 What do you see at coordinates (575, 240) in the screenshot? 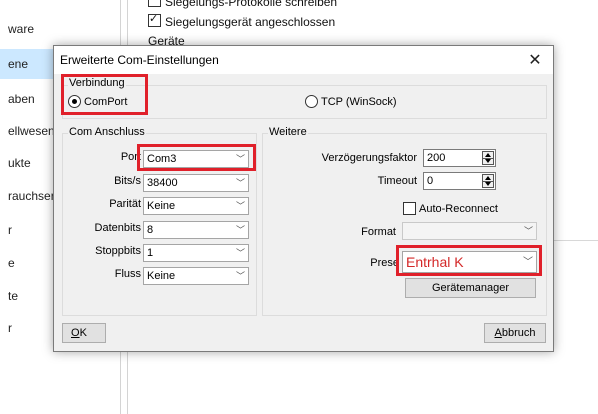
I see `background-separator` at bounding box center [575, 240].